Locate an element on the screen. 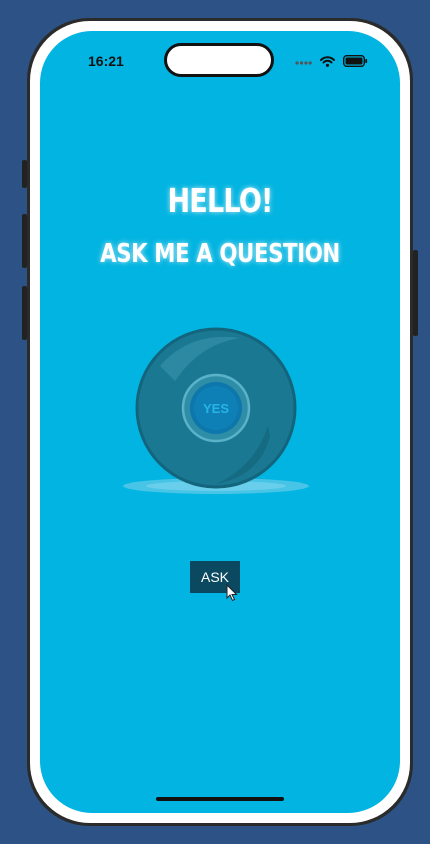  power-button is located at coordinates (415, 293).